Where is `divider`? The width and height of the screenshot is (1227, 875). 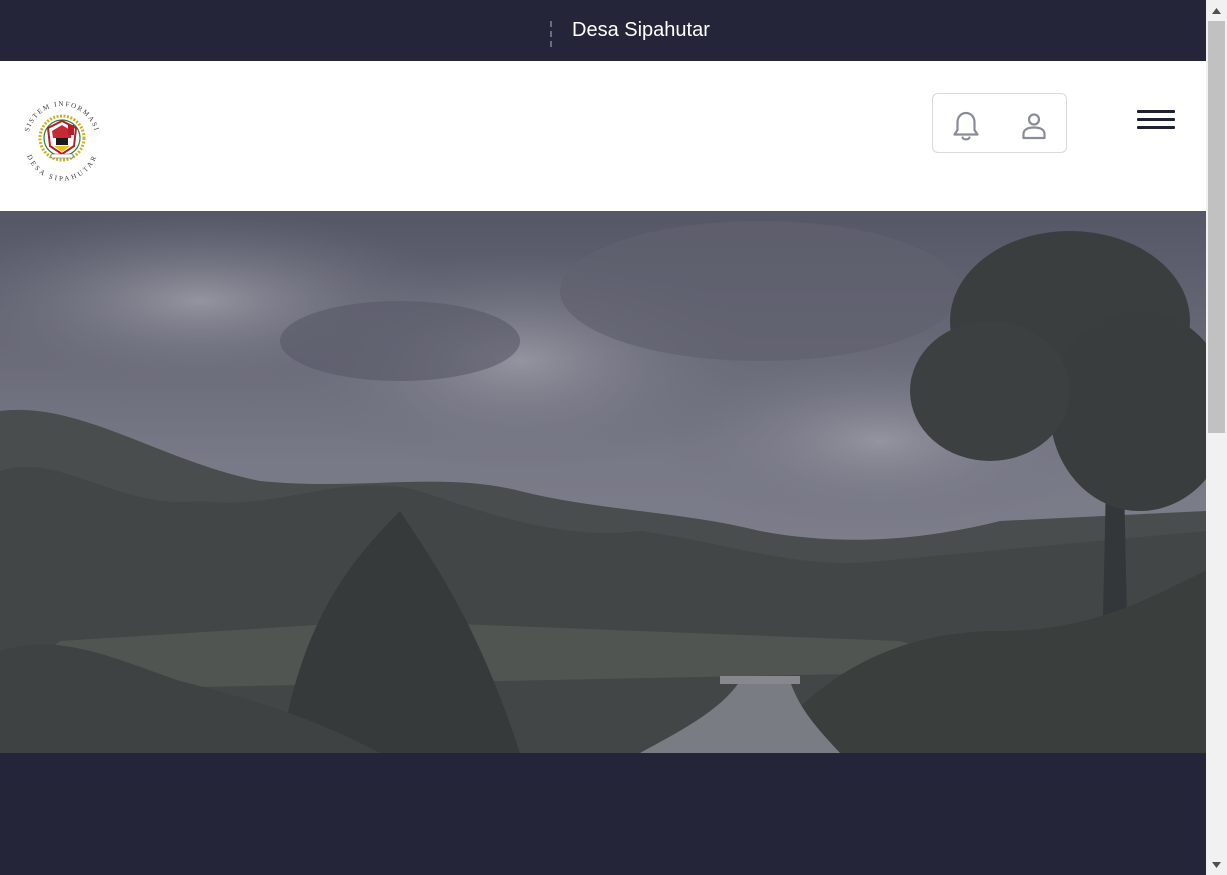
divider is located at coordinates (552, 34).